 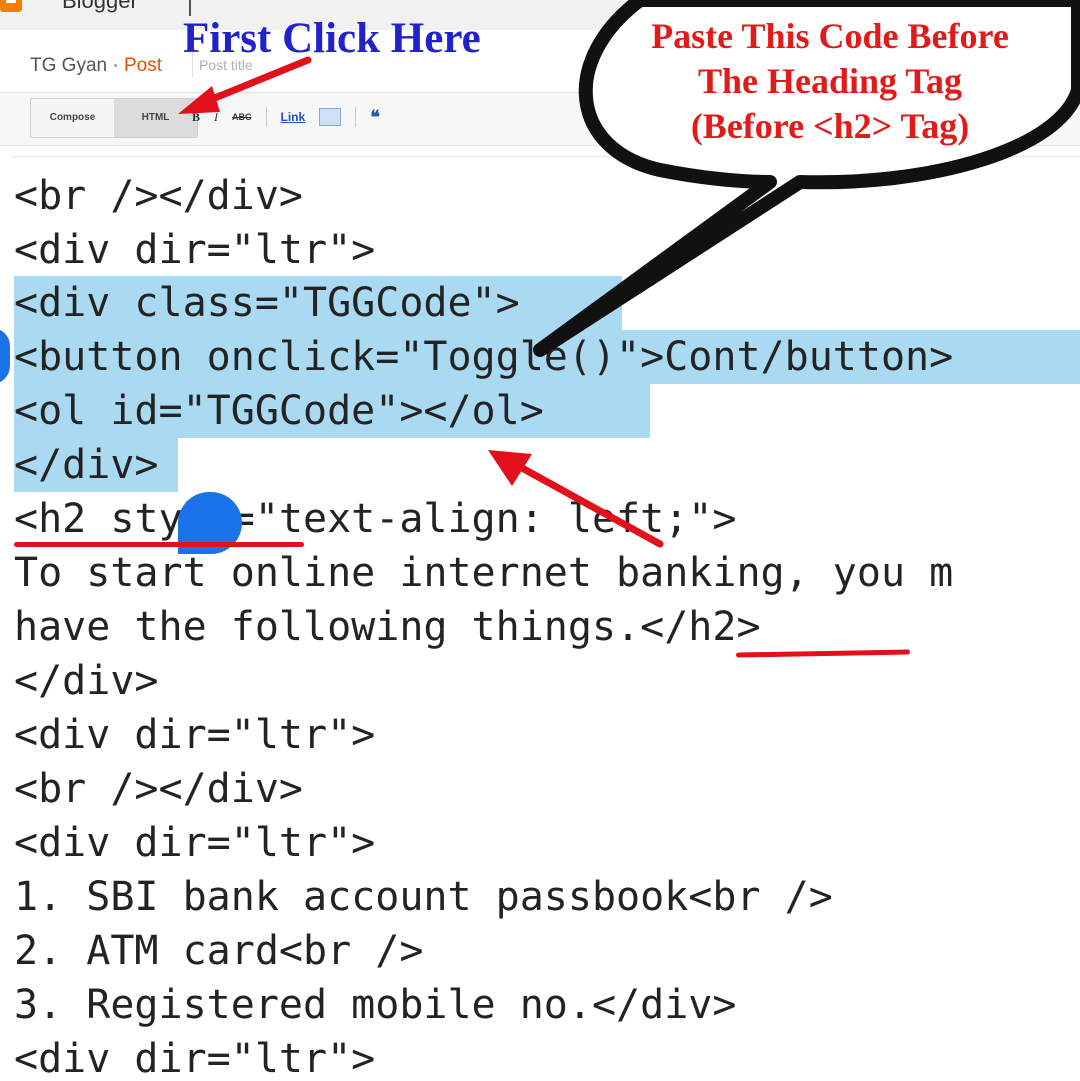 I want to click on blog-name: TG Gyan ·, so click(x=77, y=65).